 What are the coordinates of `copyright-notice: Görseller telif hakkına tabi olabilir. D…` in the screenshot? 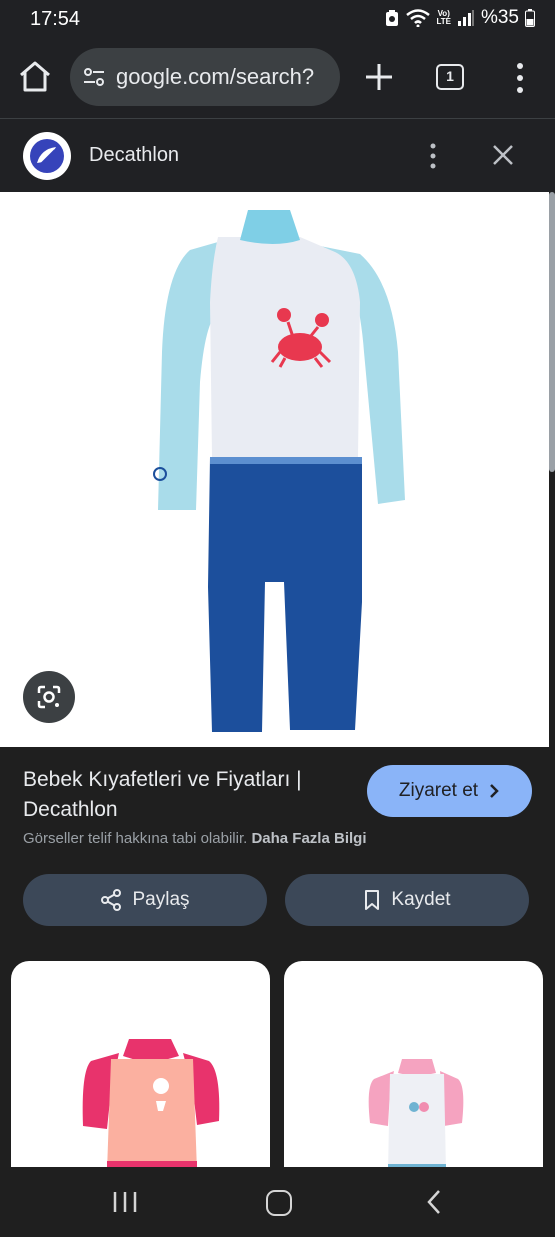 It's located at (194, 838).